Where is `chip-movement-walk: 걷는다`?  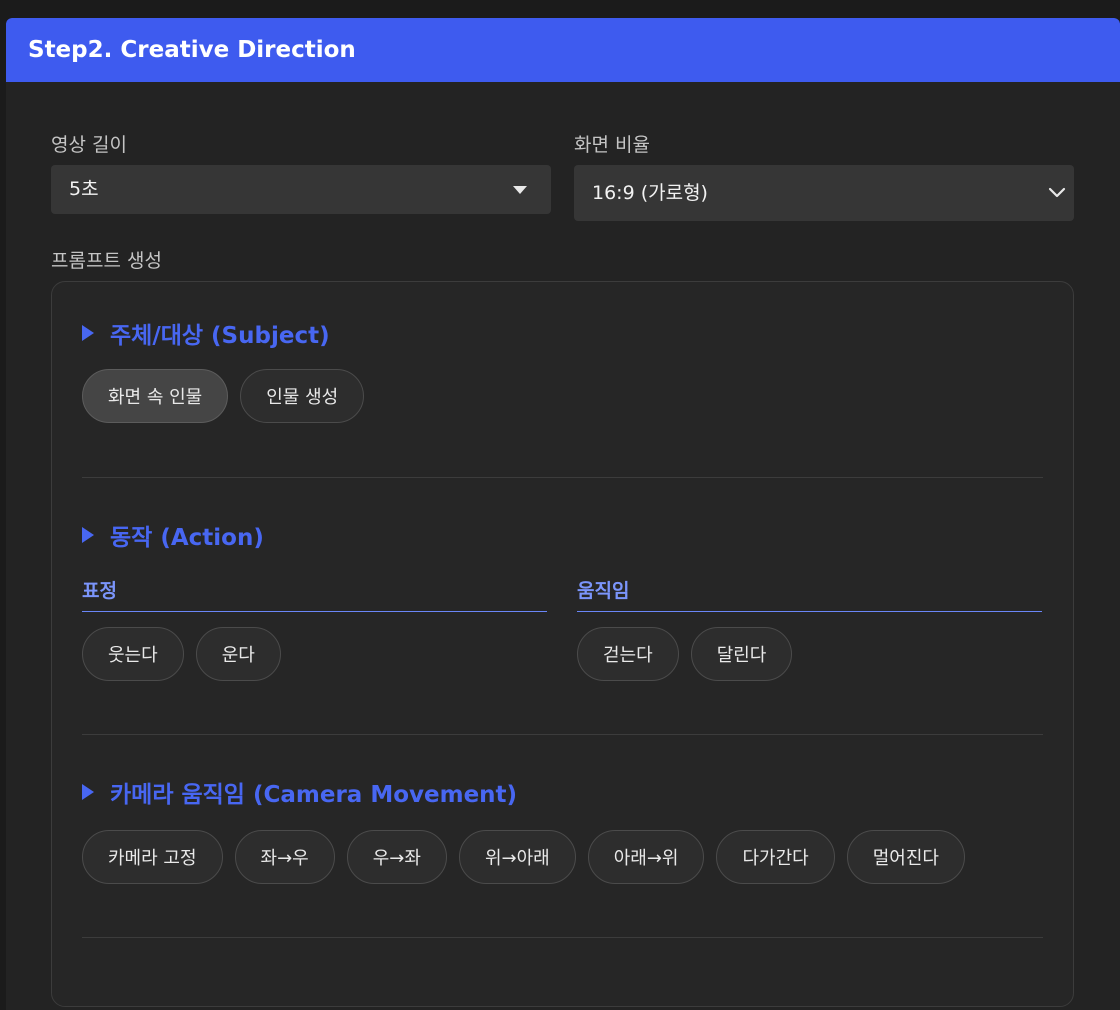 chip-movement-walk: 걷는다 is located at coordinates (628, 654).